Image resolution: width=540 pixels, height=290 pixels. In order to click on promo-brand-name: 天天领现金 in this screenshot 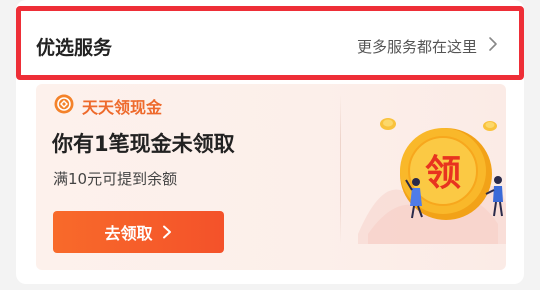, I will do `click(122, 107)`.